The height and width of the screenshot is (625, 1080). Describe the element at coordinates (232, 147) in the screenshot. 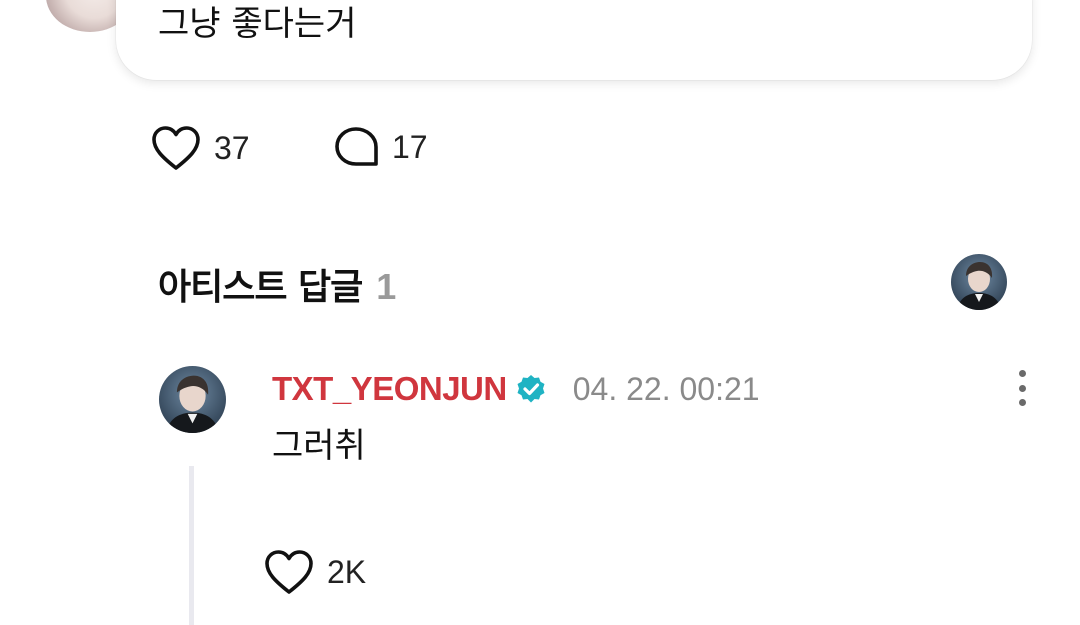

I see `post-like-count: 37` at that location.